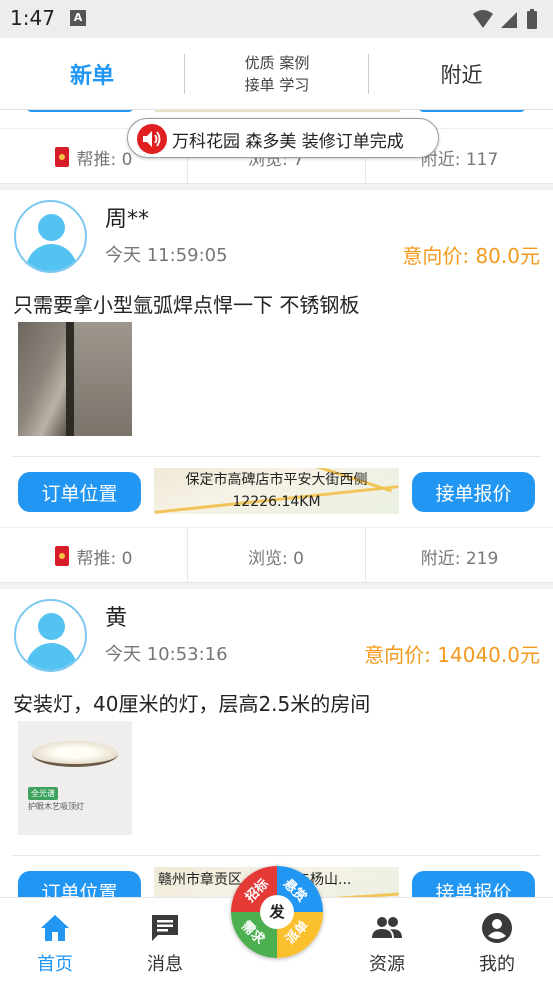 The image size is (553, 984). I want to click on stat-nearby: 附近: 219, so click(459, 558).